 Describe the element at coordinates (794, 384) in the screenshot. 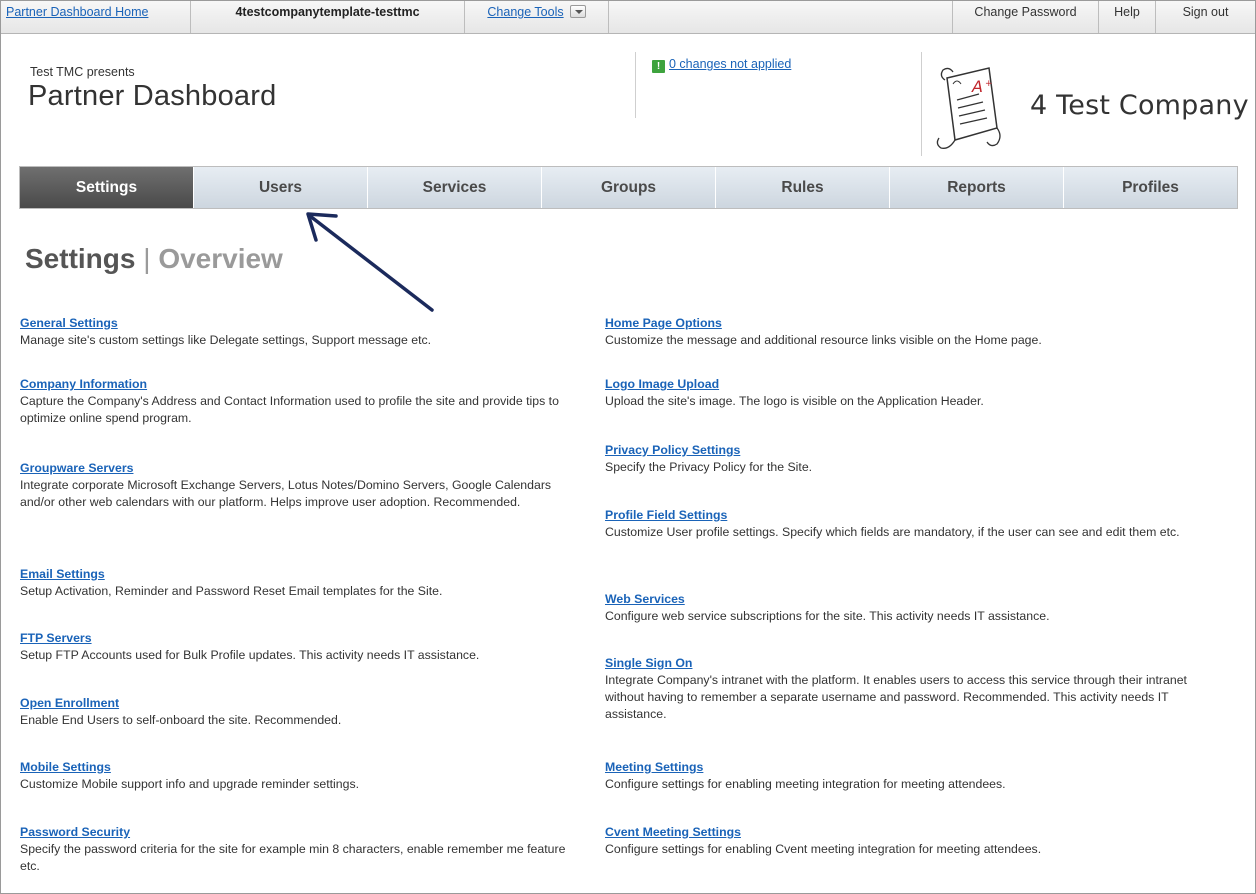

I see `logo-image-upload-link: Logo Image Upload` at that location.